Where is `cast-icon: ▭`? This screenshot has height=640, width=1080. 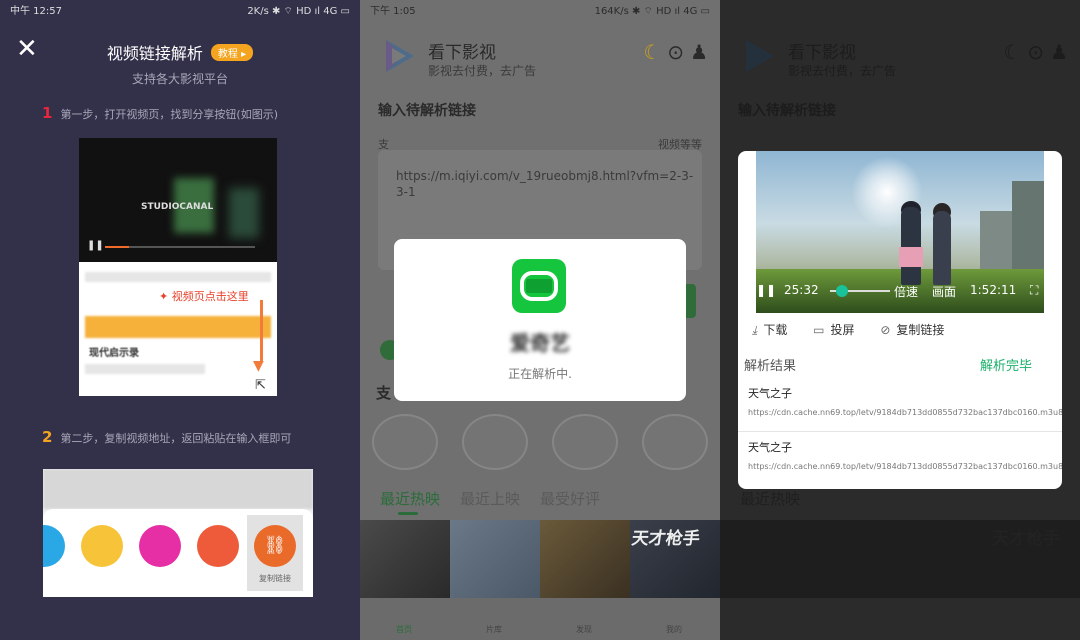
cast-icon: ▭ is located at coordinates (819, 330).